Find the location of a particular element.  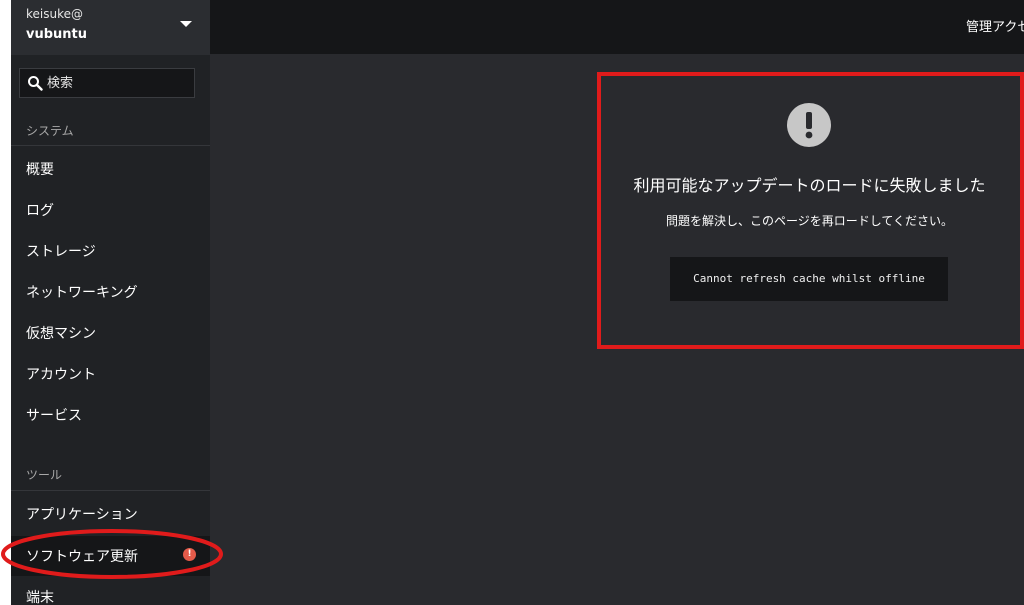

nav-item-label: サービス is located at coordinates (54, 416).